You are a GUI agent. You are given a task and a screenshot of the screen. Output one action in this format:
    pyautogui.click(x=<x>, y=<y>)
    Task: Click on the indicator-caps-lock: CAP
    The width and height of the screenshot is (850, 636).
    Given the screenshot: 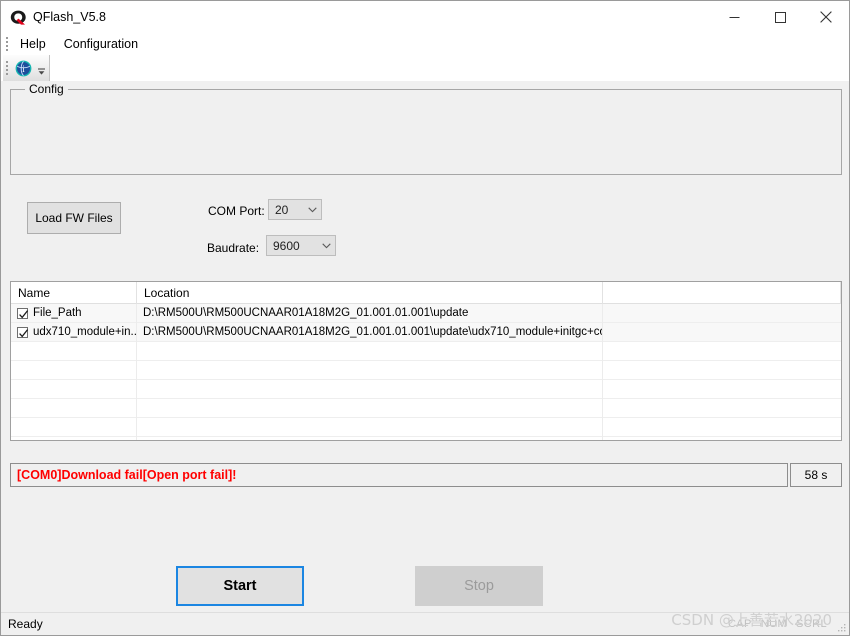 What is the action you would take?
    pyautogui.click(x=739, y=624)
    